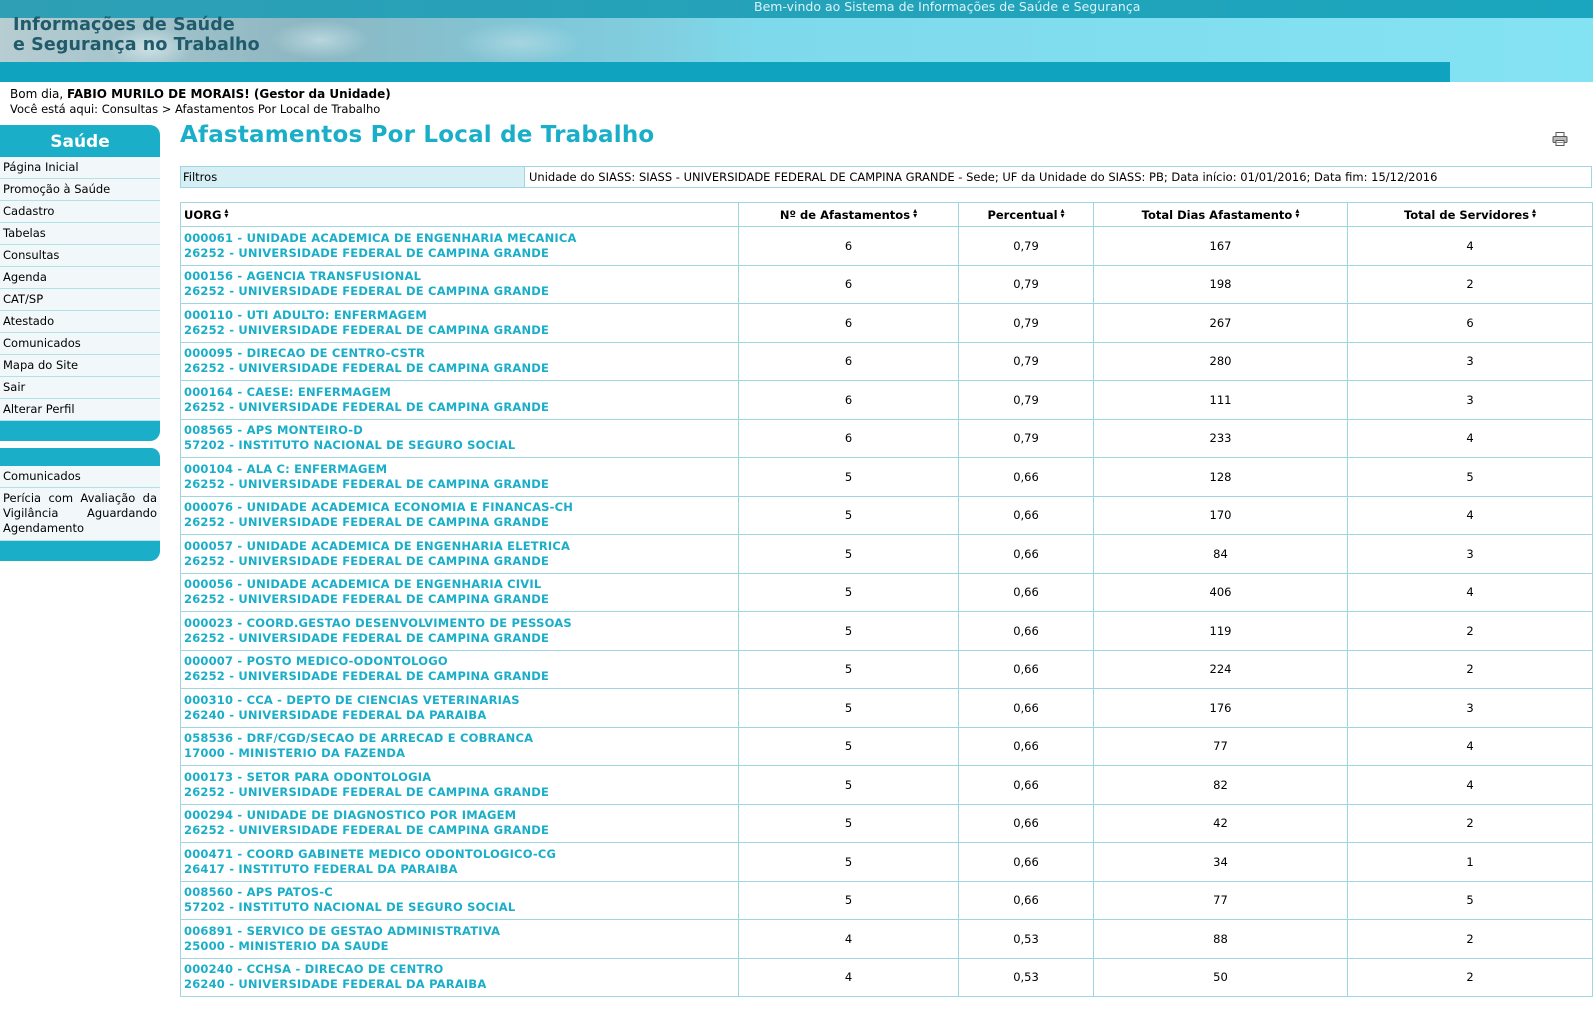 This screenshot has height=1010, width=1593. Describe the element at coordinates (1470, 361) in the screenshot. I see `cell-total-servidores: 3` at that location.